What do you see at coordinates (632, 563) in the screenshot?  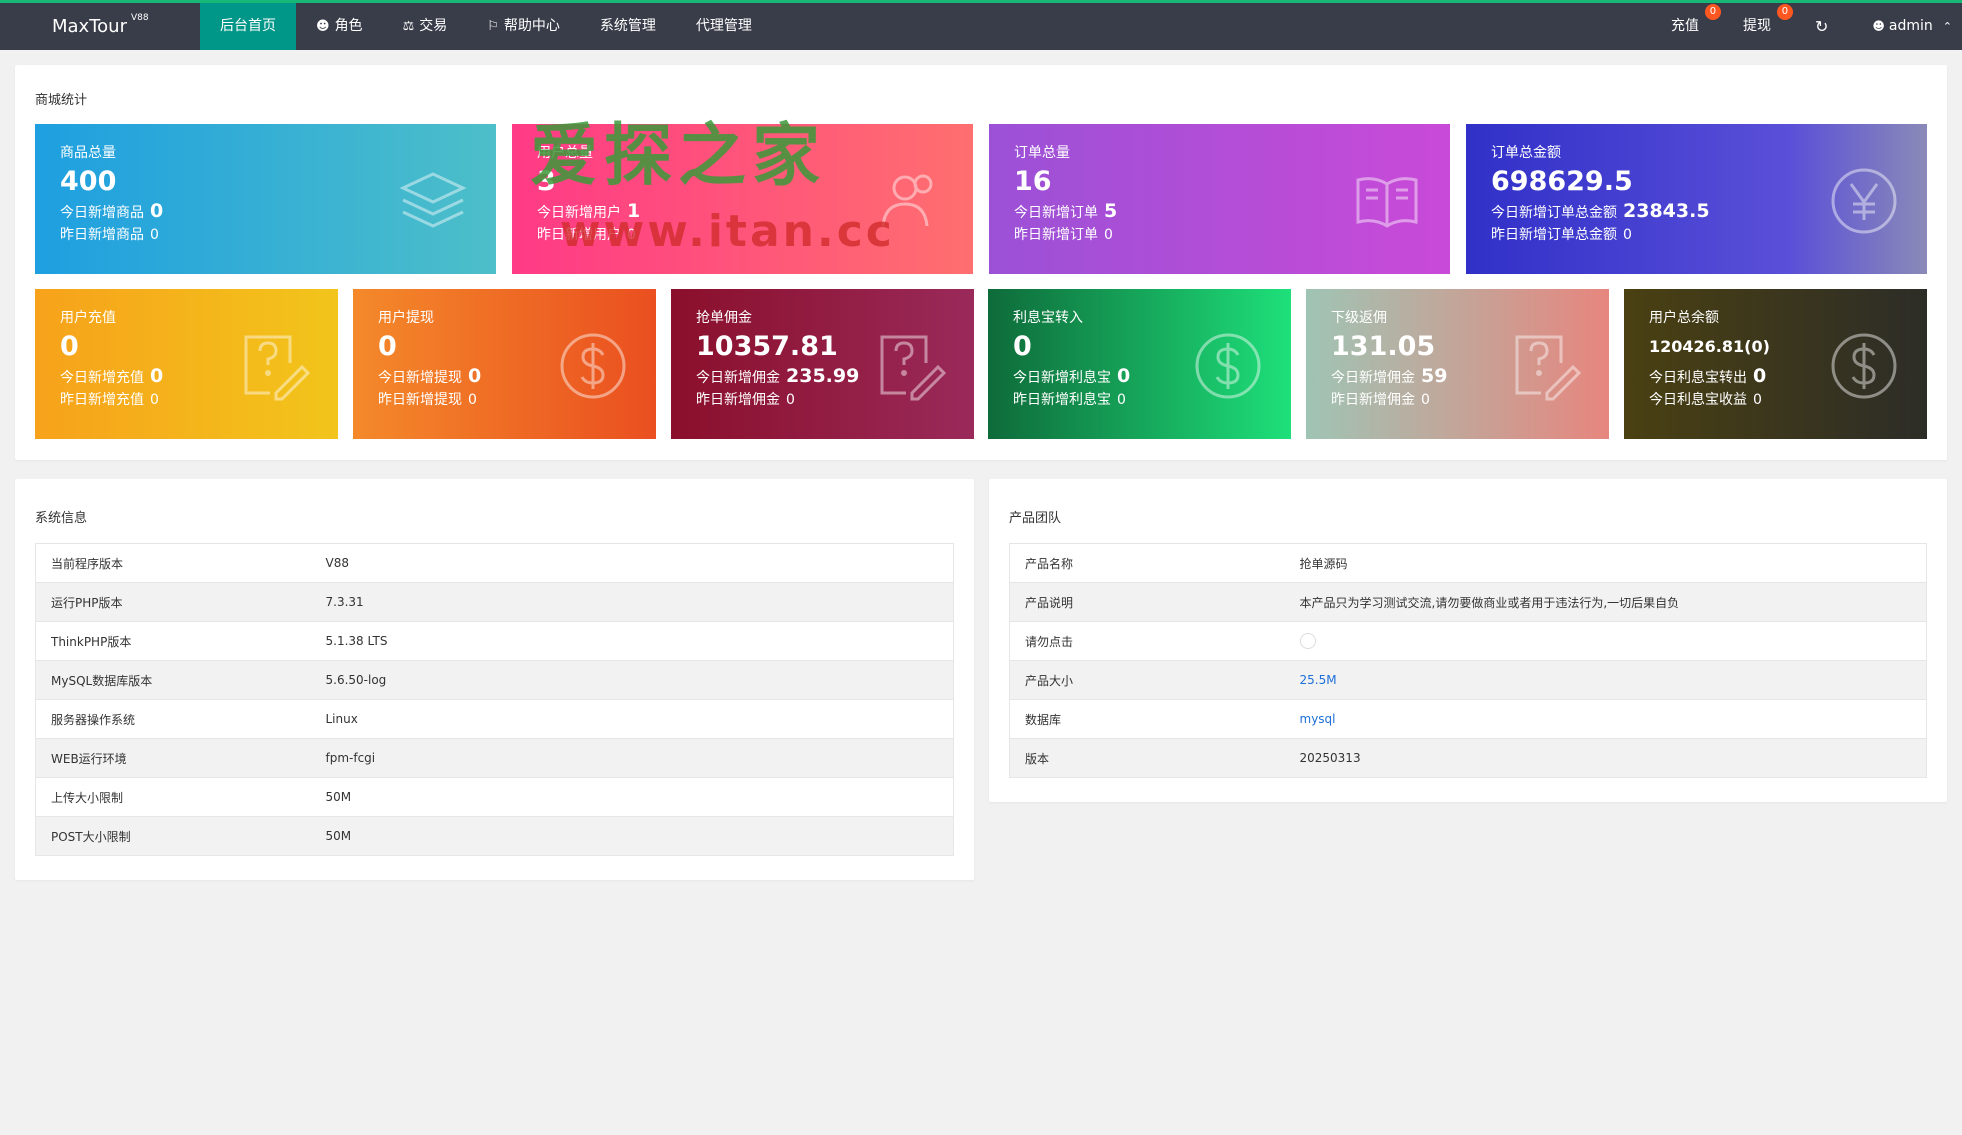 I see `row-value: V88` at bounding box center [632, 563].